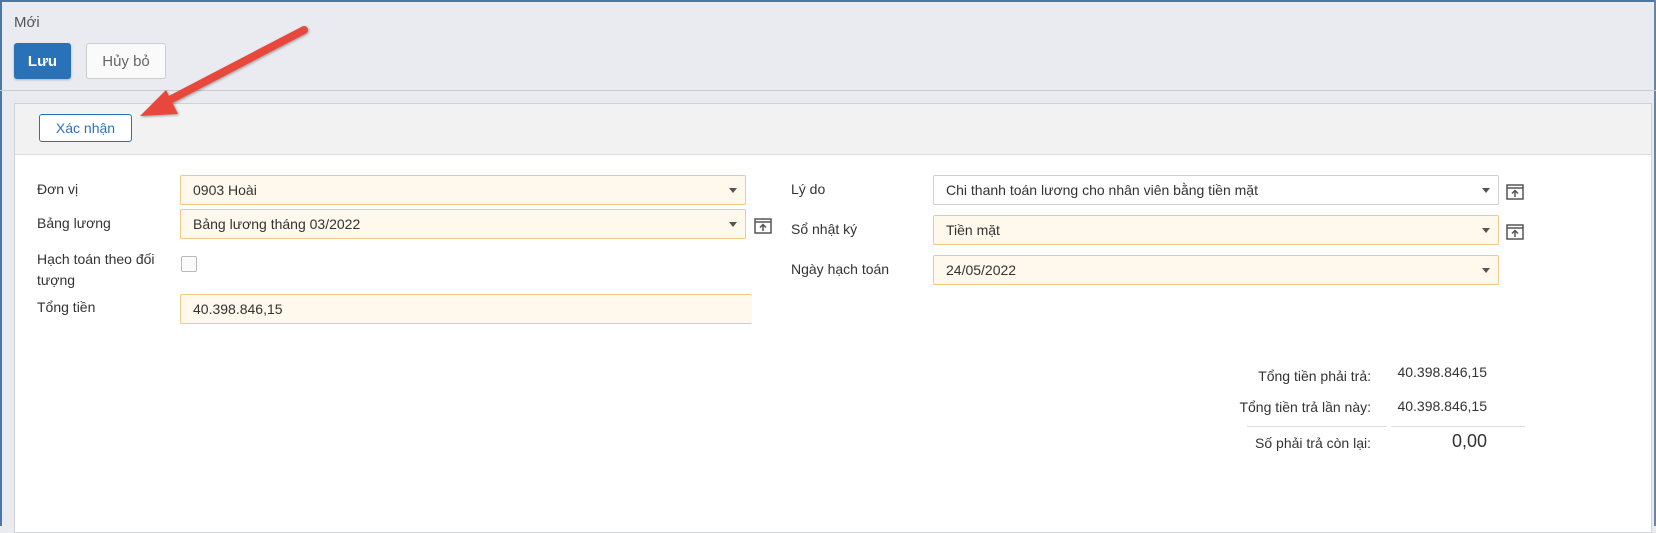 The image size is (1656, 533). Describe the element at coordinates (828, 90) in the screenshot. I see `header-divider` at that location.